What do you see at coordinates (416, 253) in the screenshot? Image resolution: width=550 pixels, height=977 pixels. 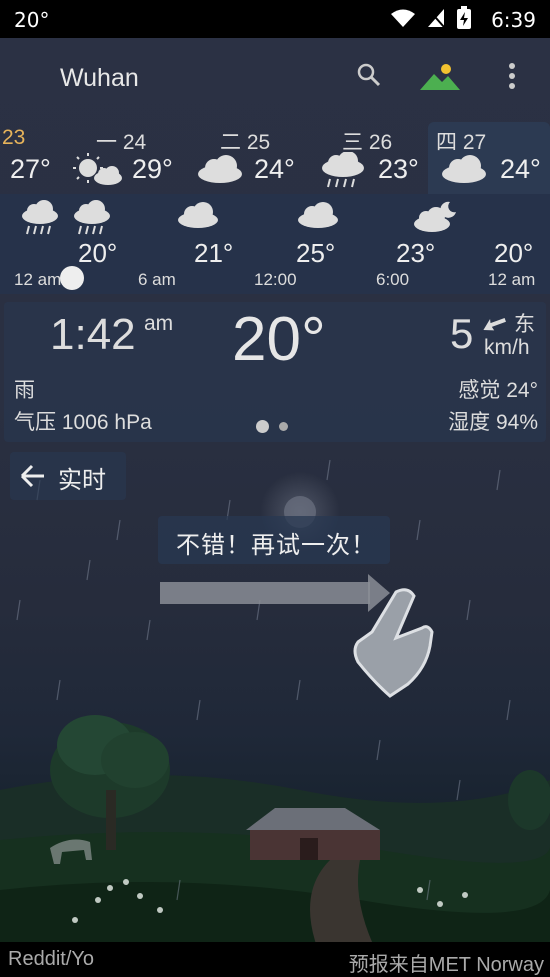 I see `hour-temp: 23°` at bounding box center [416, 253].